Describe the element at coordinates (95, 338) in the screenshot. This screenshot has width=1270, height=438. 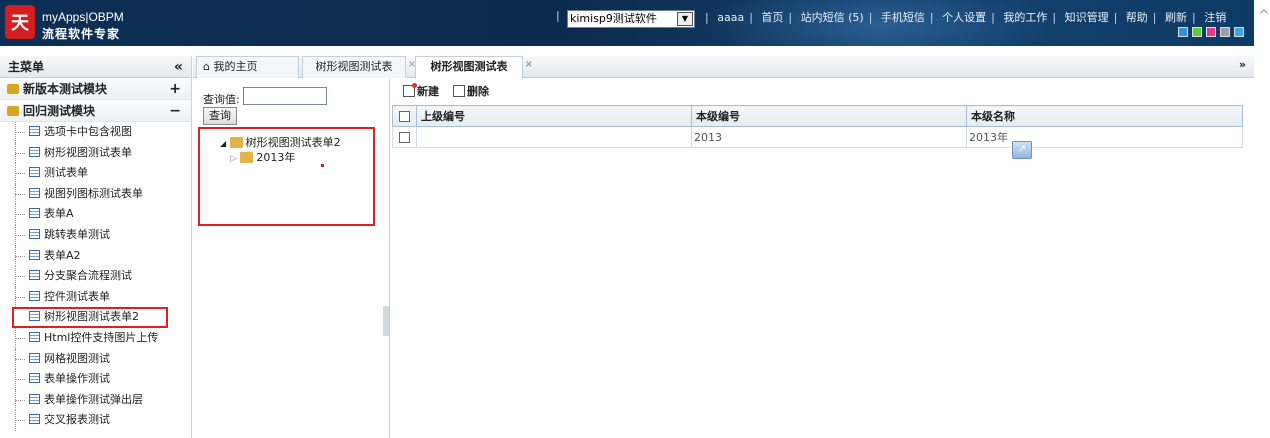
I see `sidebar-item: Html控件支持图片上传` at that location.